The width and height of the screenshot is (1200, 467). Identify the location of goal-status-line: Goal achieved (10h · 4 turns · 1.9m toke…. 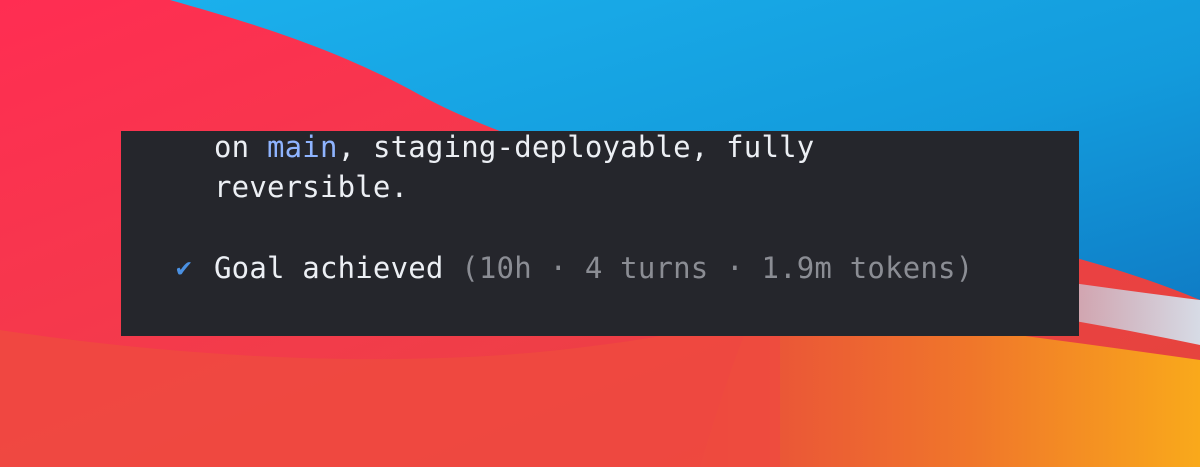
(593, 268).